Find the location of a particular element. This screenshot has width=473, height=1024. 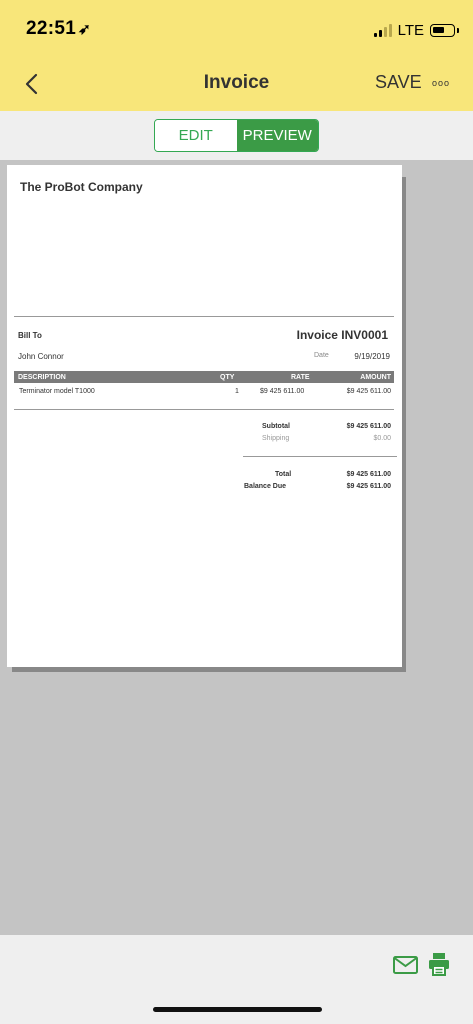

save-button: SAVE is located at coordinates (398, 82).